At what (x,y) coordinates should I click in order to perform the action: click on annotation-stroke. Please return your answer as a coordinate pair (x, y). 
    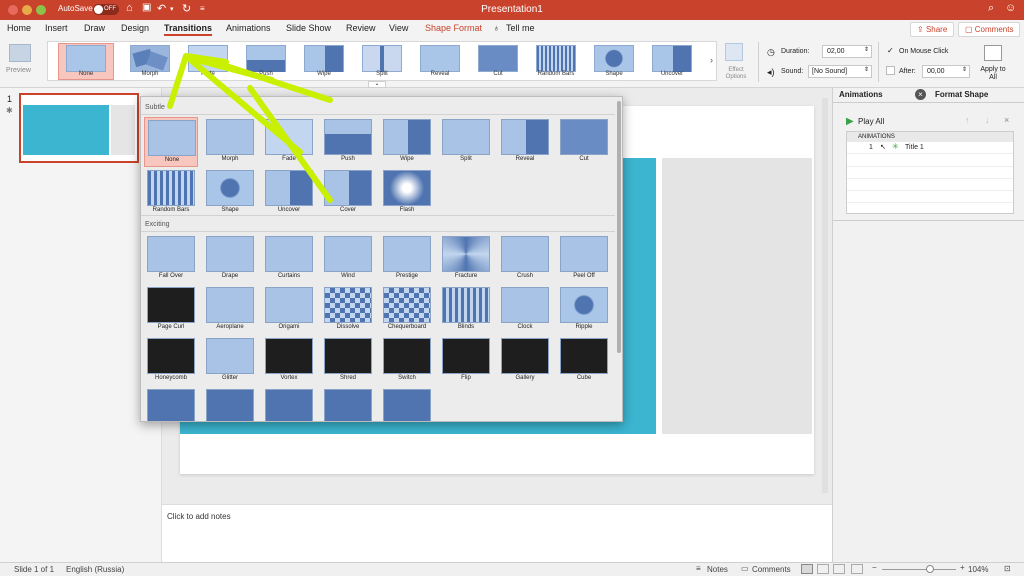
    Looking at the image, I should click on (250, 128).